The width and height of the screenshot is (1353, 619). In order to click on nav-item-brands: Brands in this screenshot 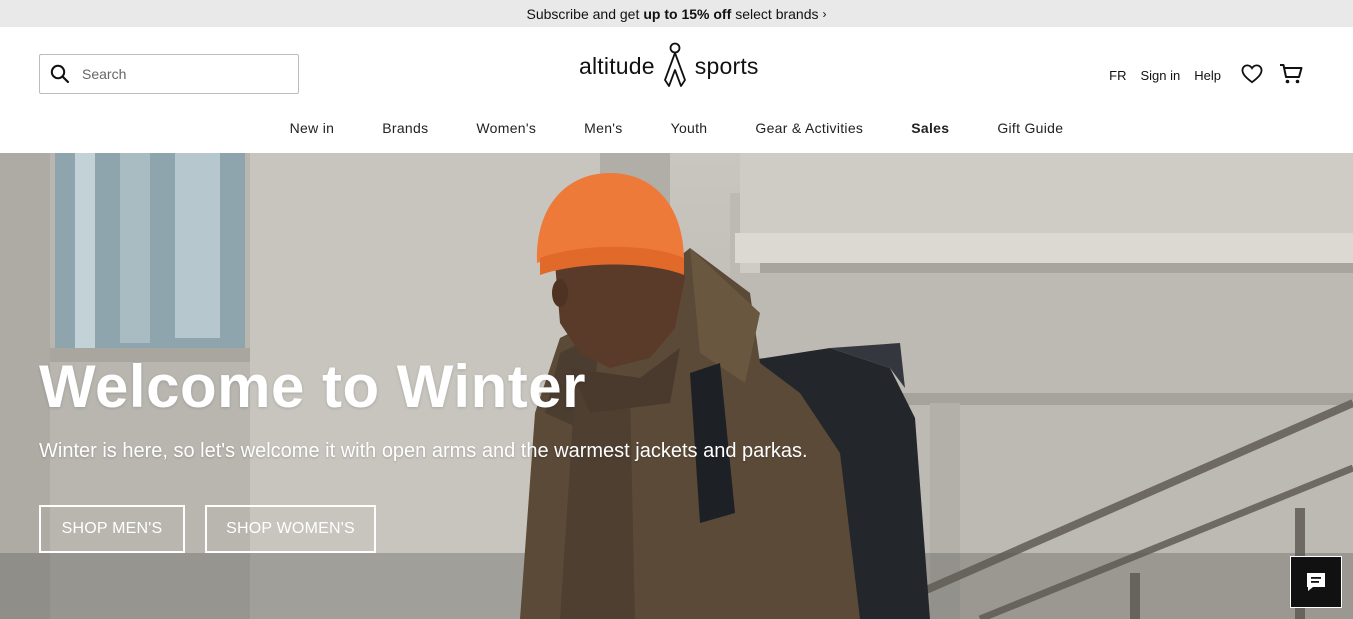, I will do `click(405, 128)`.